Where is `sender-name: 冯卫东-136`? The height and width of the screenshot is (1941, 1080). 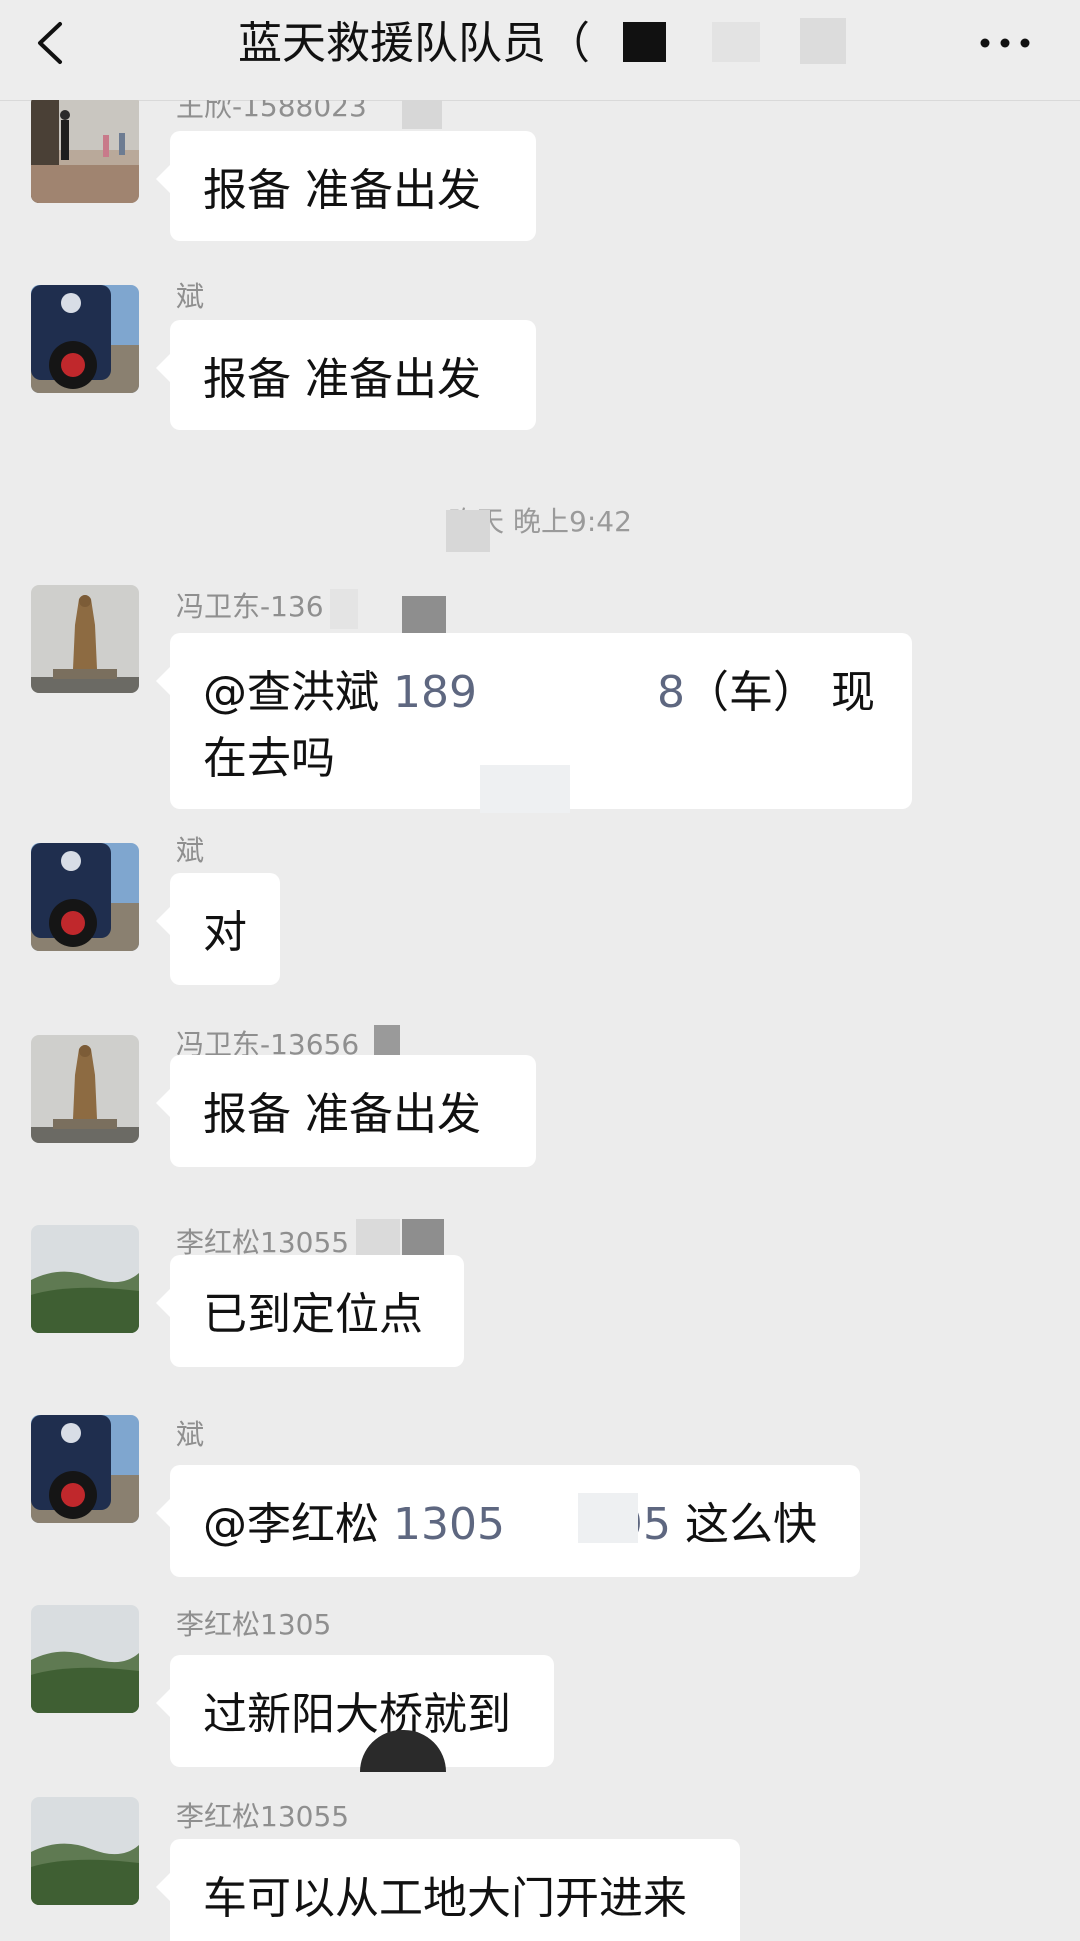 sender-name: 冯卫东-136 is located at coordinates (250, 606).